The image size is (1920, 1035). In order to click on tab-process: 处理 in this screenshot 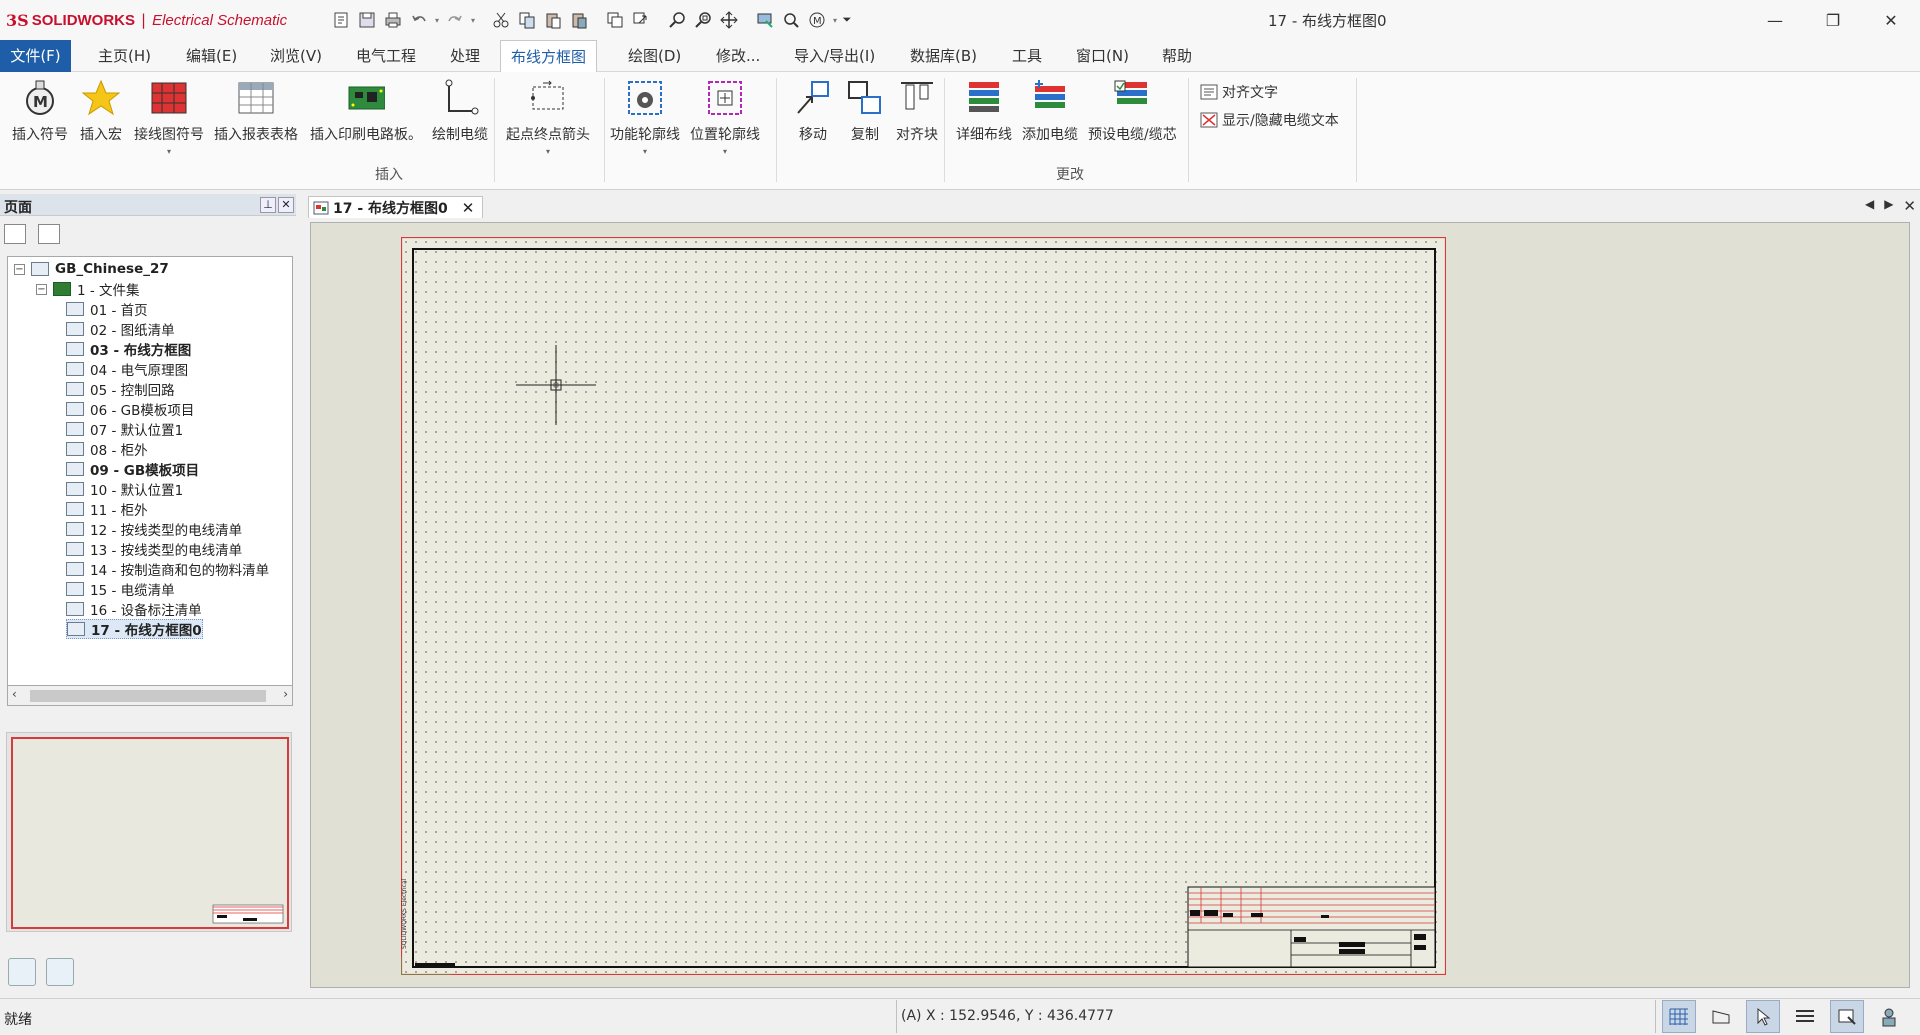, I will do `click(465, 56)`.